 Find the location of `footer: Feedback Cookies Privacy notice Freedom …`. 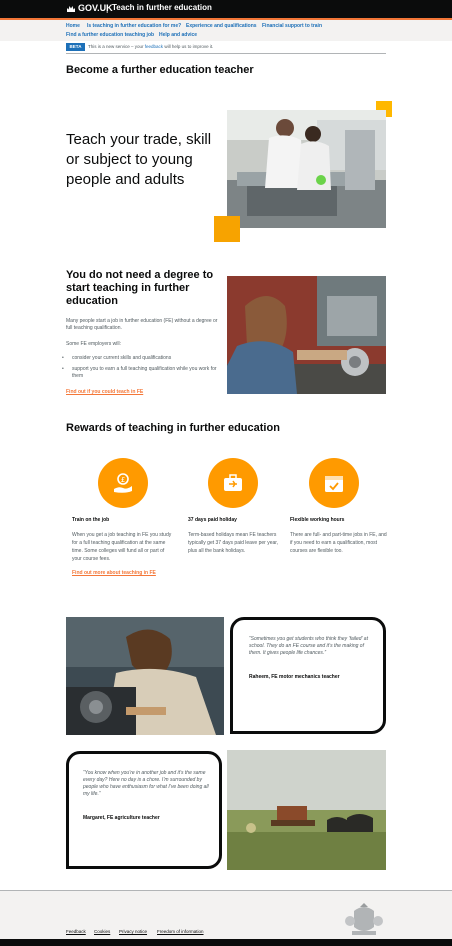

footer: Feedback Cookies Privacy notice Freedom … is located at coordinates (226, 918).